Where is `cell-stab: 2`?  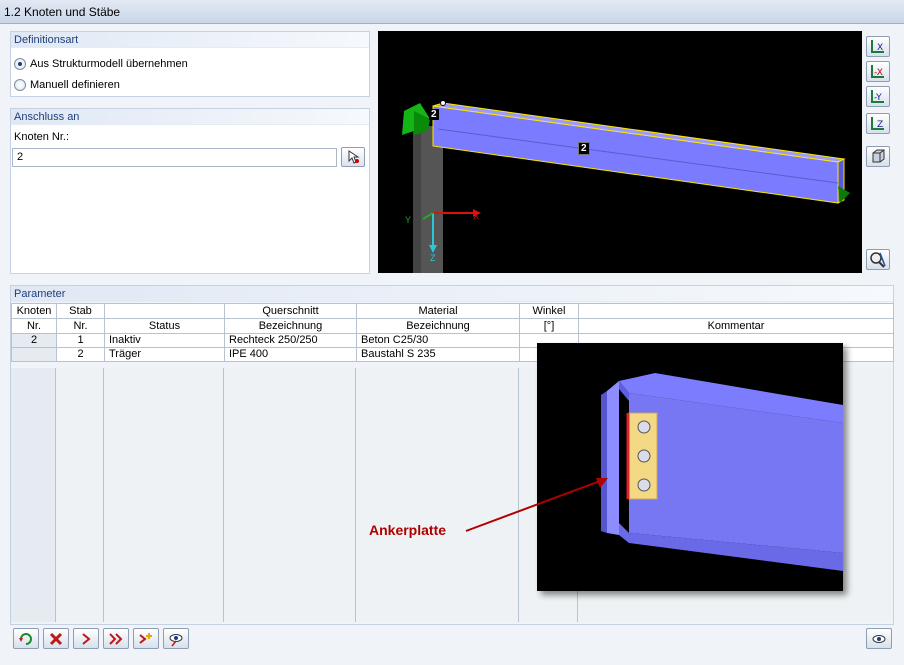
cell-stab: 2 is located at coordinates (80, 354).